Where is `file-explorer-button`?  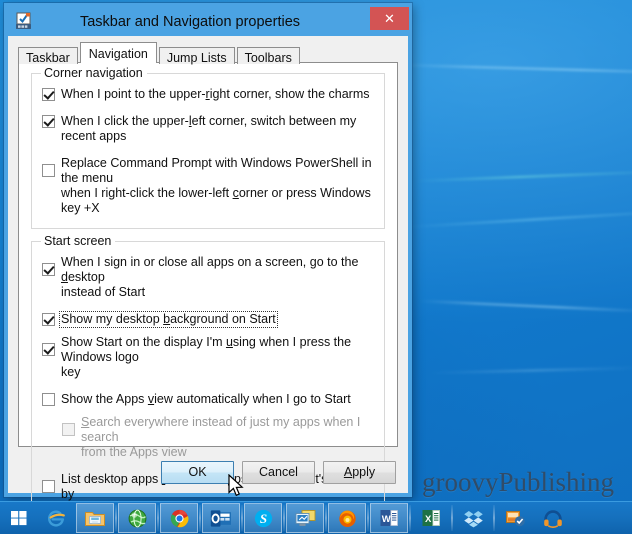
file-explorer-button is located at coordinates (95, 518).